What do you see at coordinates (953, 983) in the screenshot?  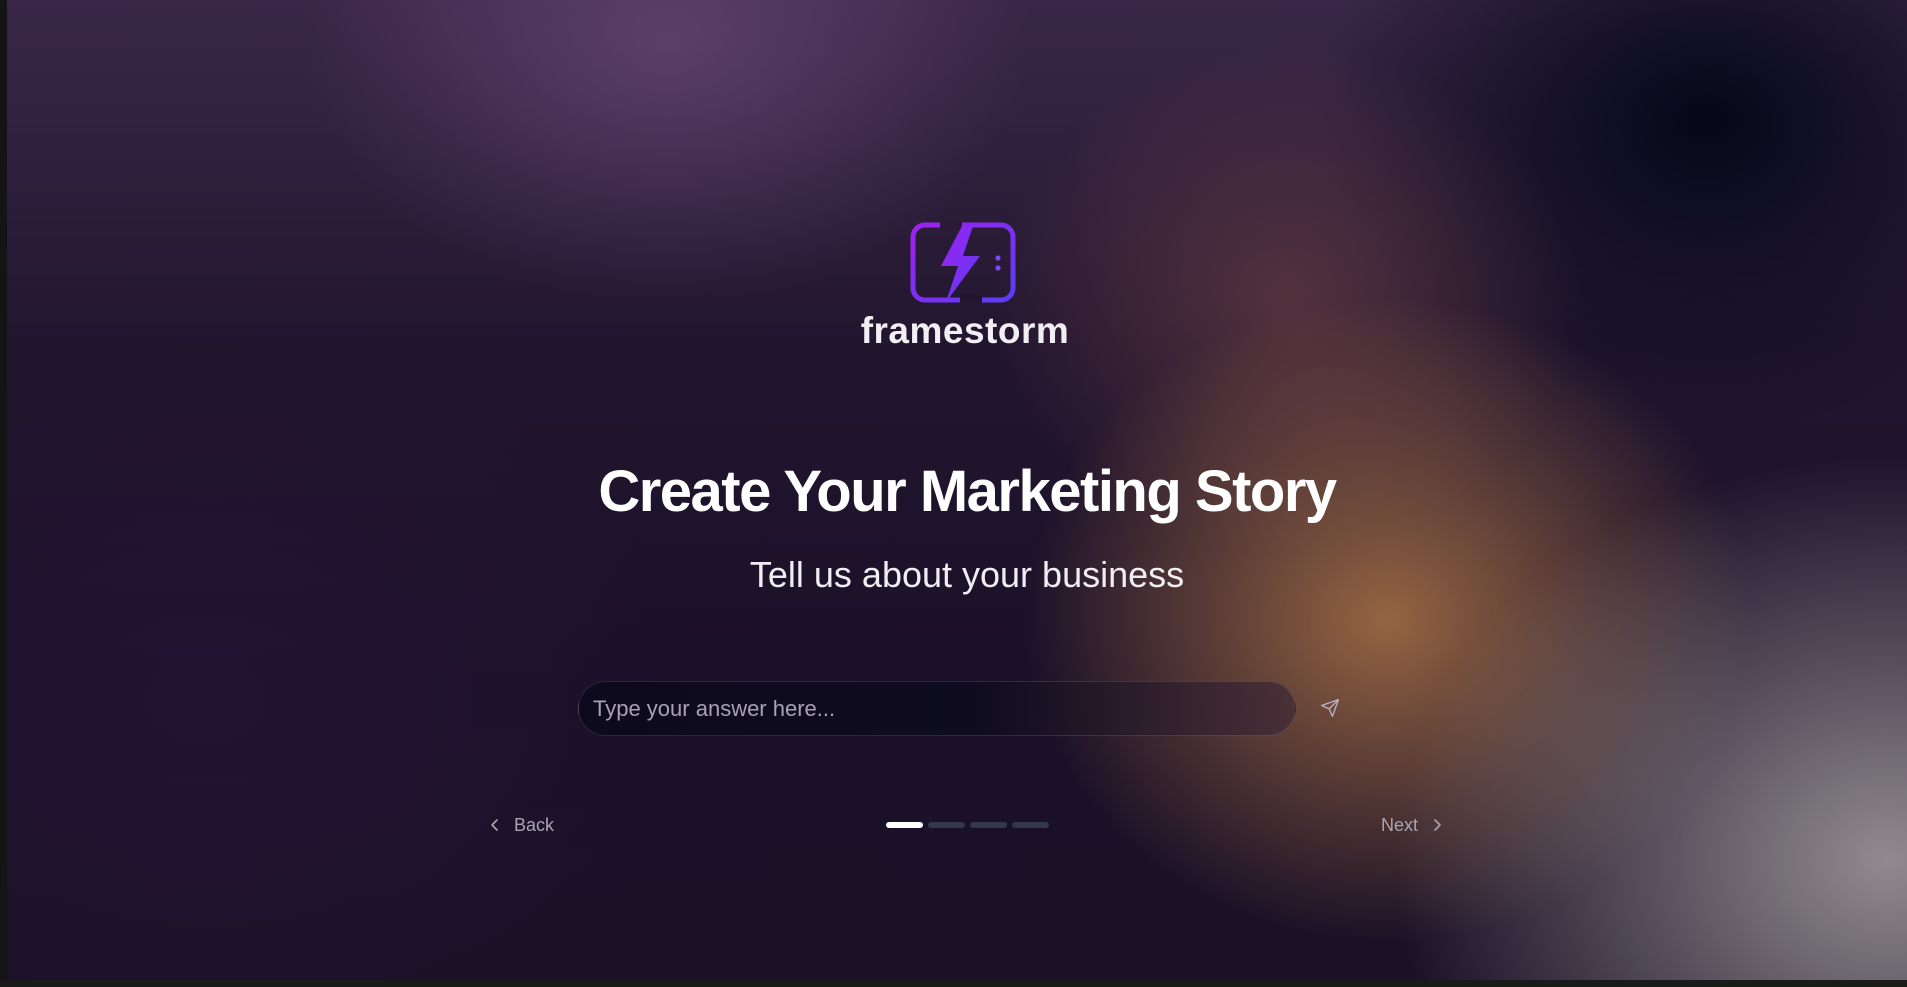 I see `bottom-edge` at bounding box center [953, 983].